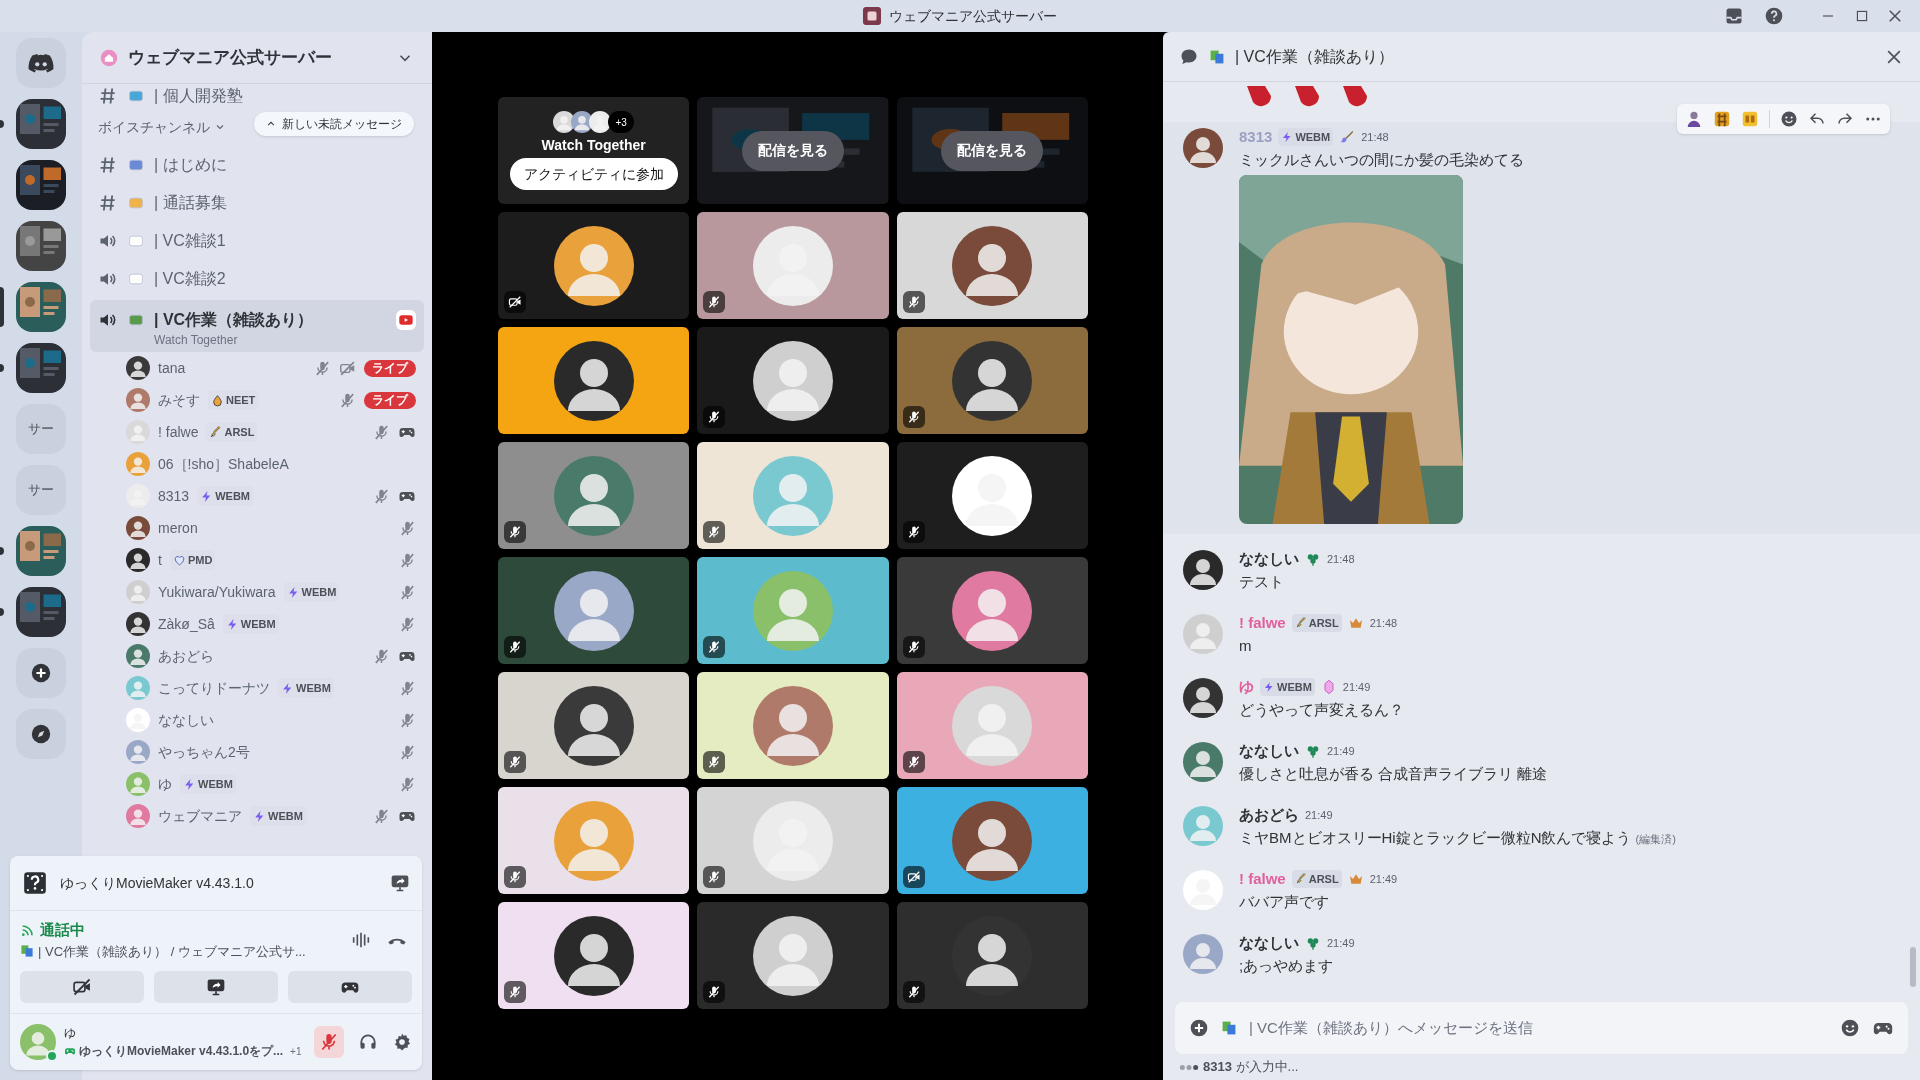 This screenshot has height=1080, width=1920. Describe the element at coordinates (257, 57) in the screenshot. I see `server-name: ウェブマニア公式サーバー` at that location.